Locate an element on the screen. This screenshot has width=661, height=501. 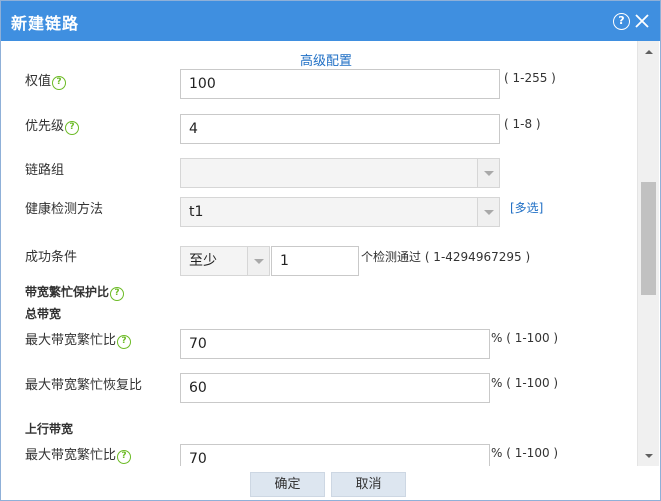
total-max-recover-label: 最大带宽繁忙恢复比 is located at coordinates (84, 385).